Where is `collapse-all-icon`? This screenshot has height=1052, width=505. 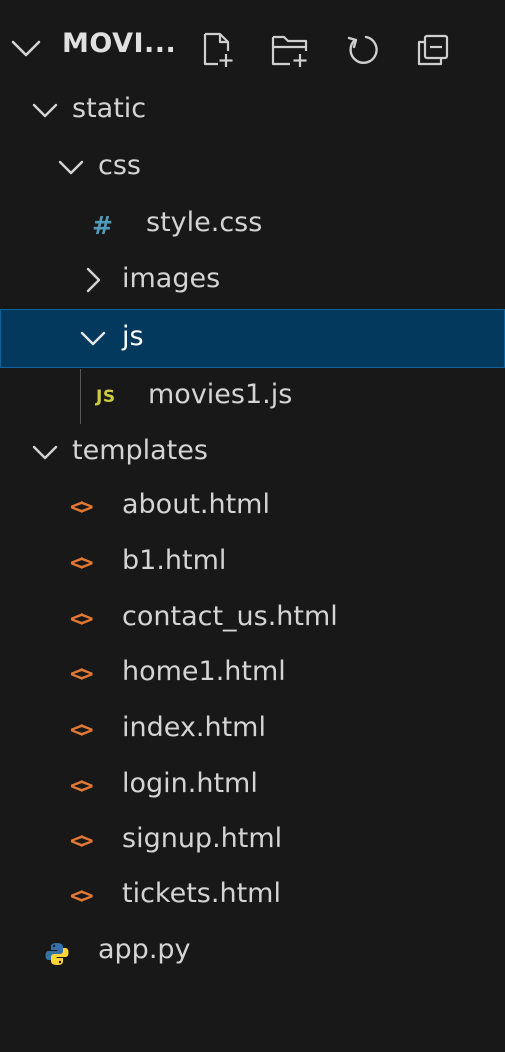
collapse-all-icon is located at coordinates (433, 50).